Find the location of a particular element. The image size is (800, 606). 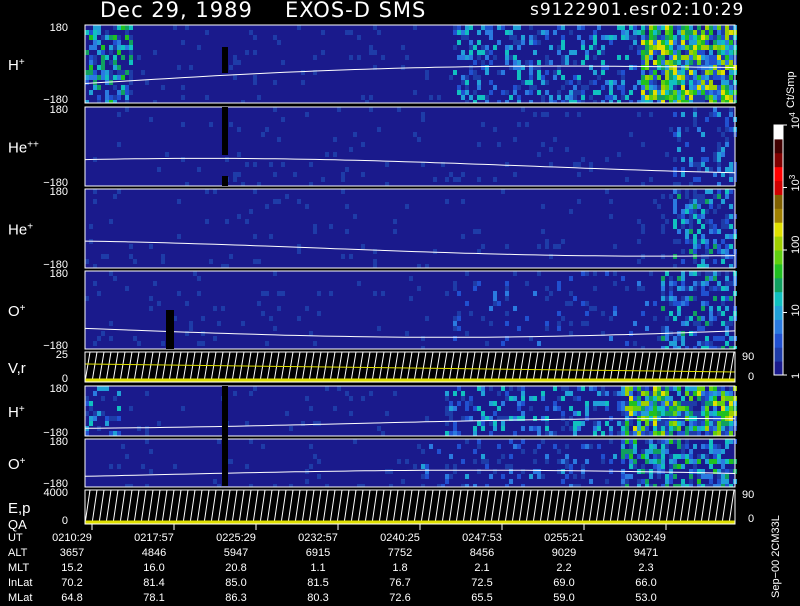

ephemeris-value: 76.7 is located at coordinates (399, 583).